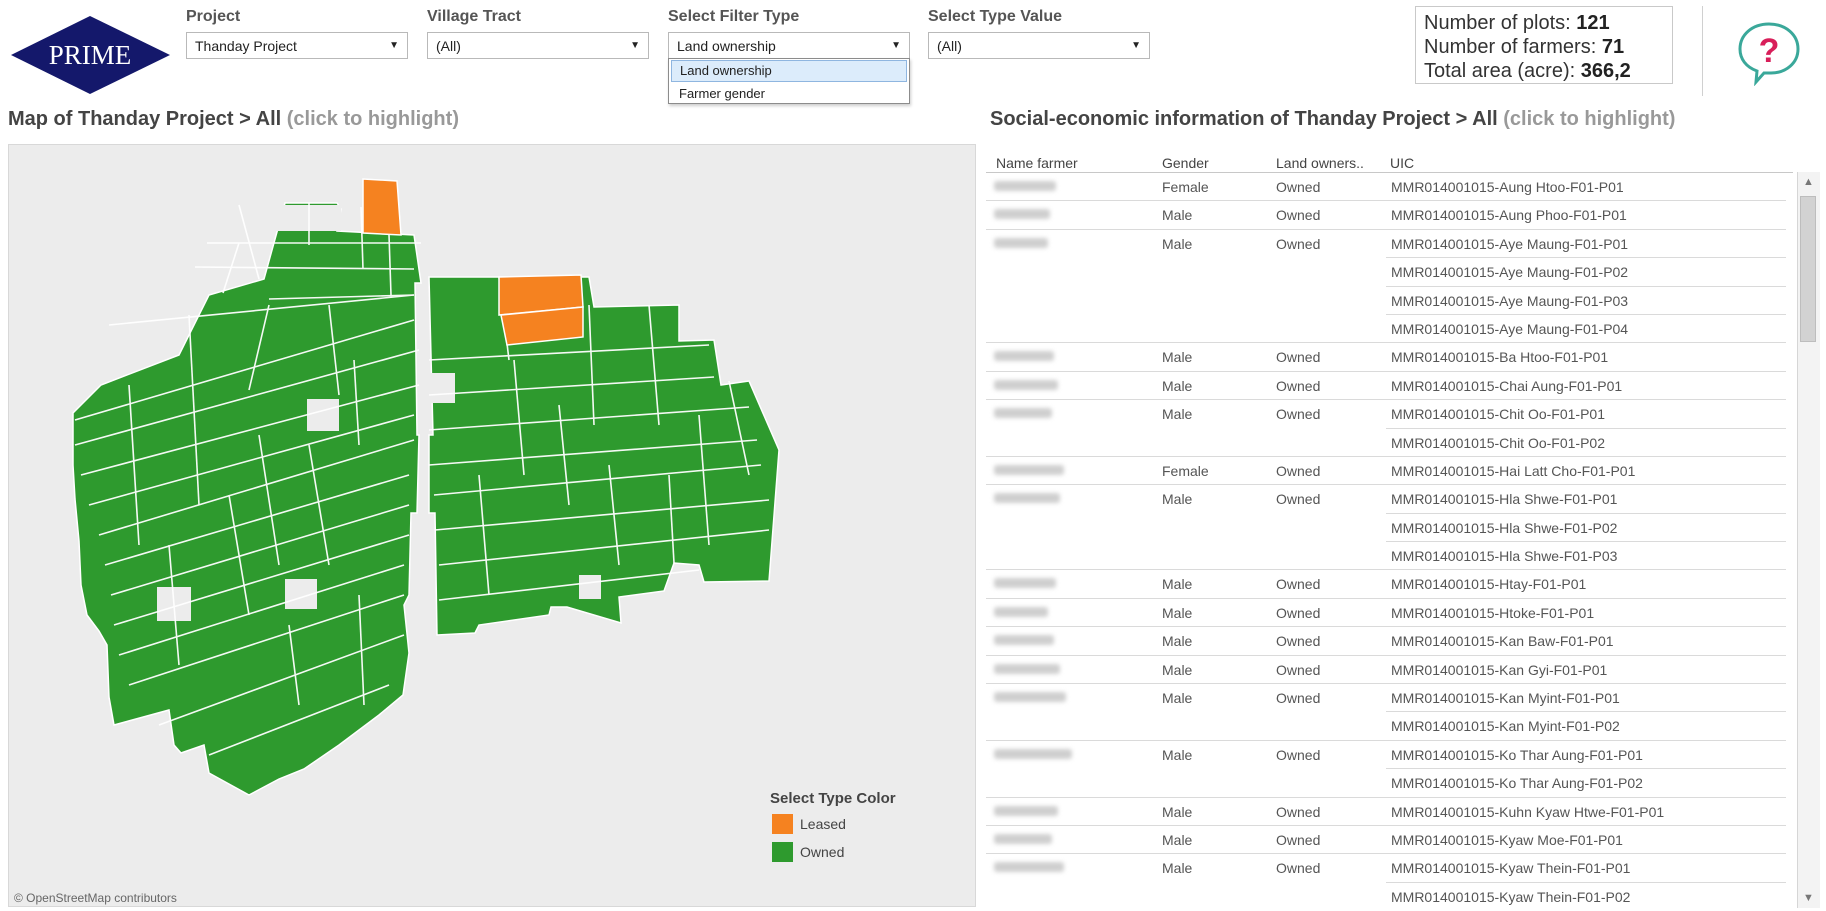  What do you see at coordinates (1389, 272) in the screenshot?
I see `table-row: MMR014001015-Aye Maung-F01-P02` at bounding box center [1389, 272].